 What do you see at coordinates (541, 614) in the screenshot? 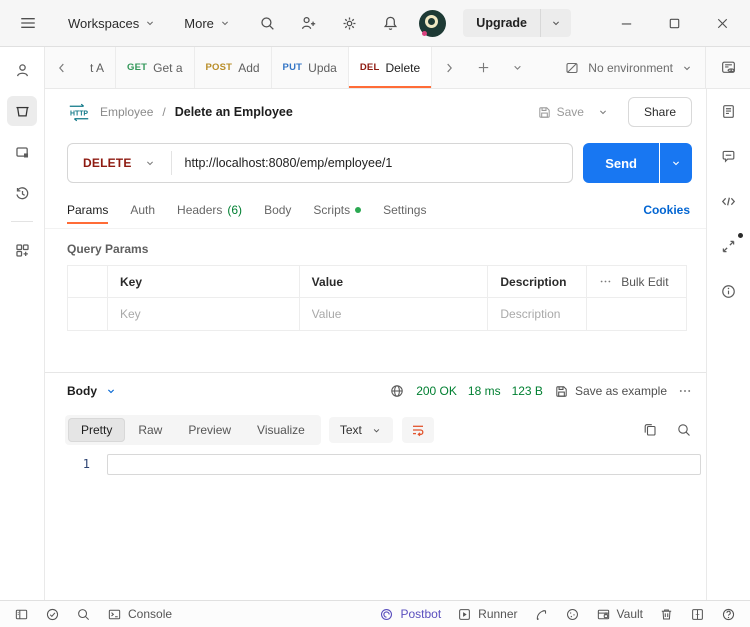
I see `capture-requests-icon` at bounding box center [541, 614].